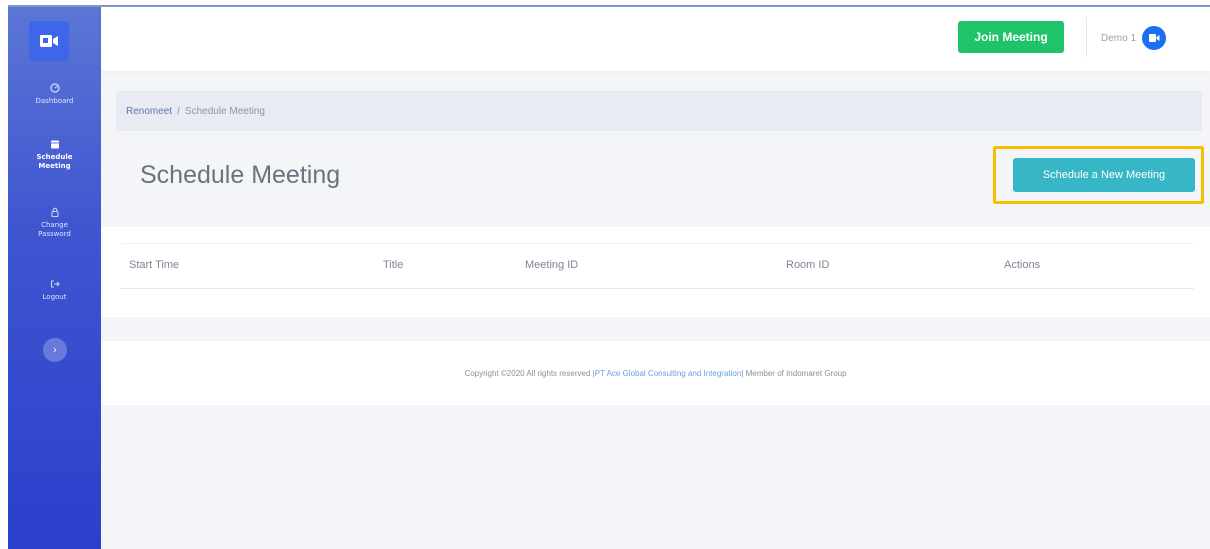  Describe the element at coordinates (54, 229) in the screenshot. I see `sidebar-item-label: Change Password` at that location.